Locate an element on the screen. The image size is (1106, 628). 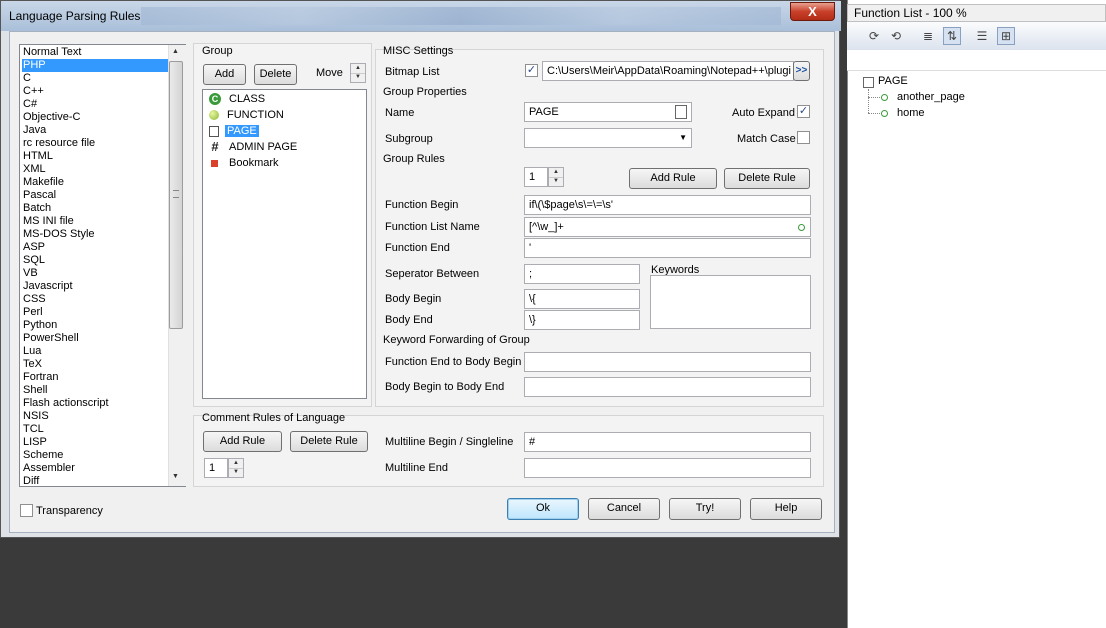
list-view-icon: ☰ is located at coordinates (982, 36).